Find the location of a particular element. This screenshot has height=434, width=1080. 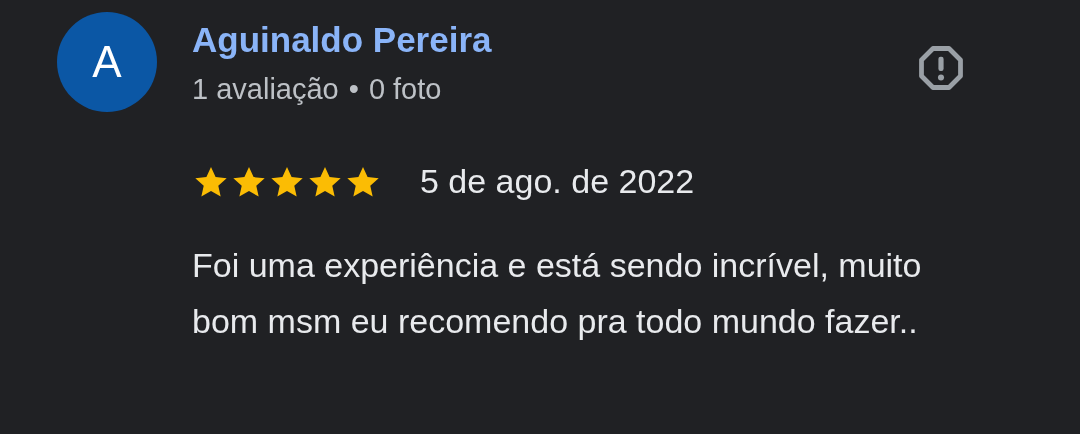

avatar: A is located at coordinates (107, 62).